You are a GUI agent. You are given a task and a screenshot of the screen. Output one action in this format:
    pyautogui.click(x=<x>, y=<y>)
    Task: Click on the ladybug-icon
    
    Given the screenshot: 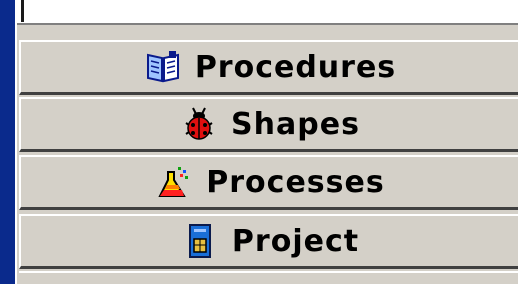 What is the action you would take?
    pyautogui.click(x=199, y=124)
    